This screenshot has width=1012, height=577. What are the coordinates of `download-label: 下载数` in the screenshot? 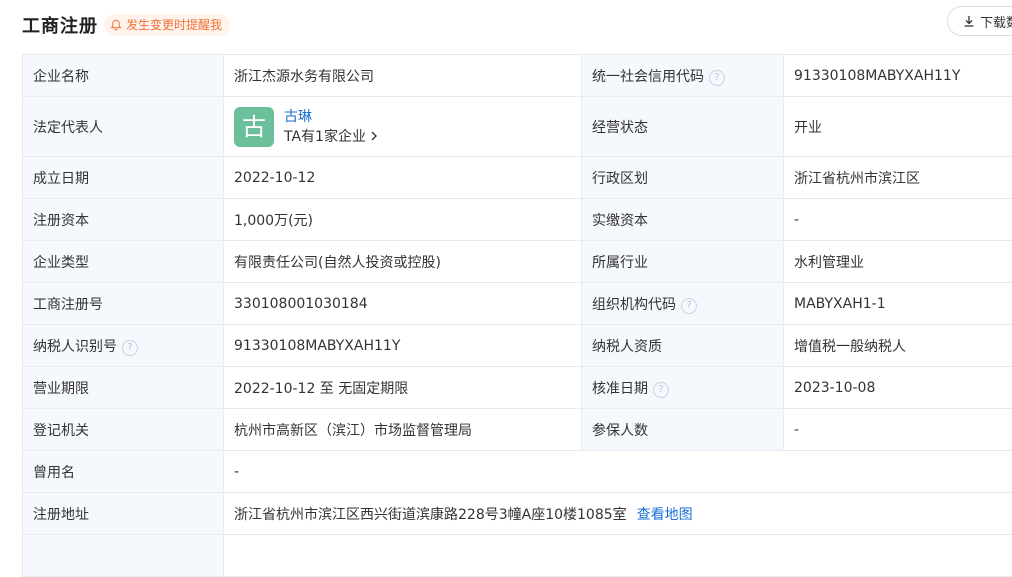 It's located at (996, 21).